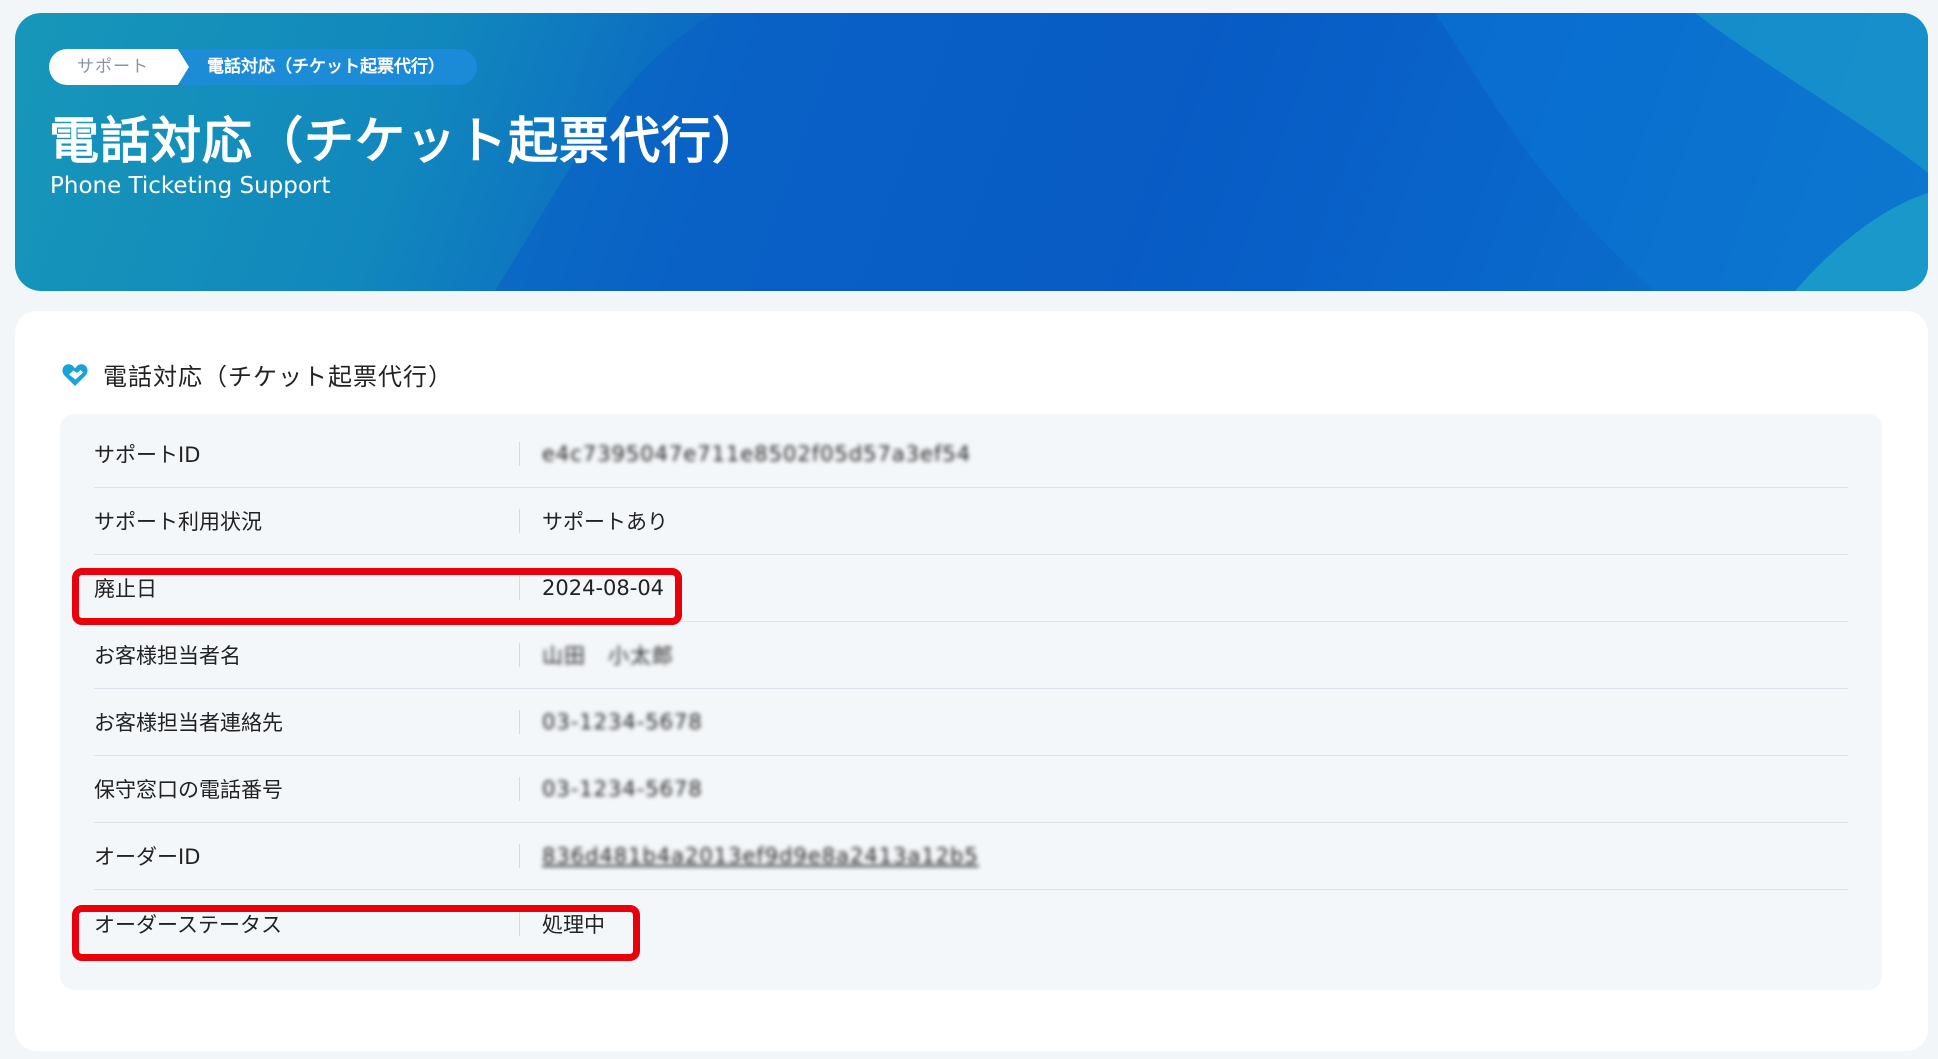 This screenshot has width=1938, height=1059. I want to click on breadcrumb: サポート 電話対応（チケット起票代行）, so click(263, 67).